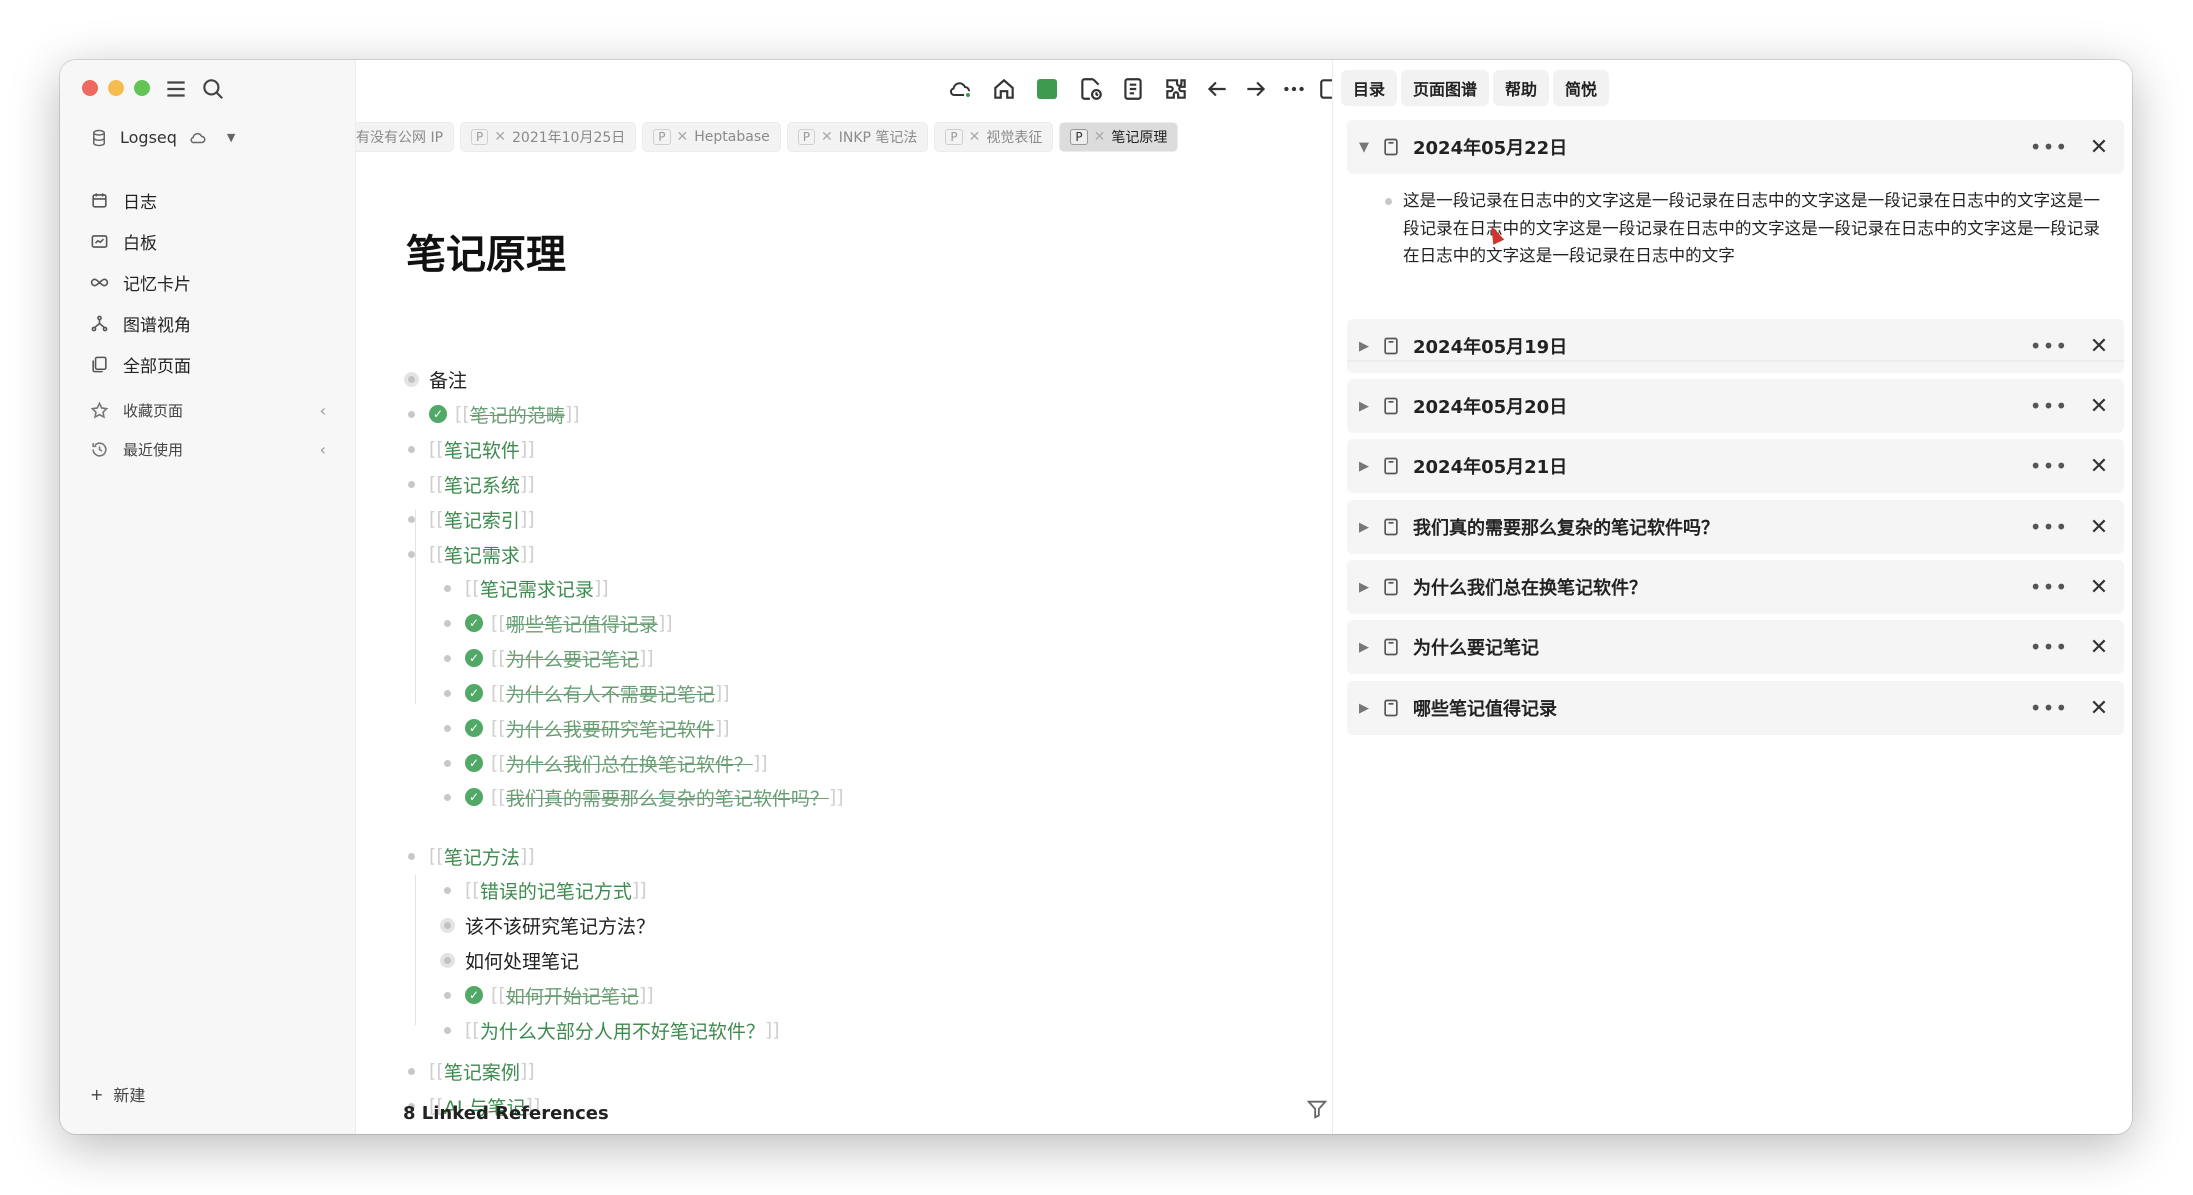 The height and width of the screenshot is (1195, 2193). What do you see at coordinates (1718, 147) in the screenshot?
I see `card-title: 2024年05月22日` at bounding box center [1718, 147].